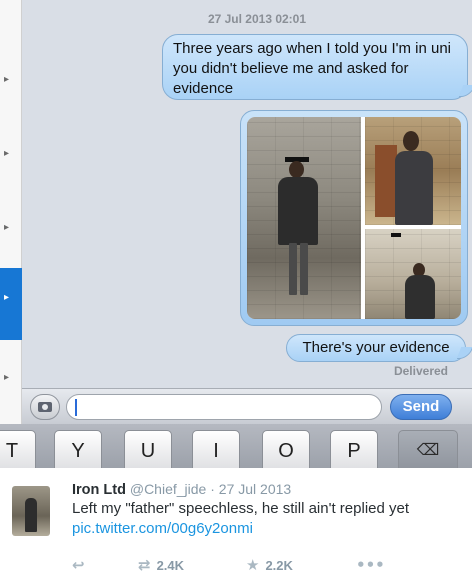  What do you see at coordinates (18, 449) in the screenshot?
I see `key-t: T` at bounding box center [18, 449].